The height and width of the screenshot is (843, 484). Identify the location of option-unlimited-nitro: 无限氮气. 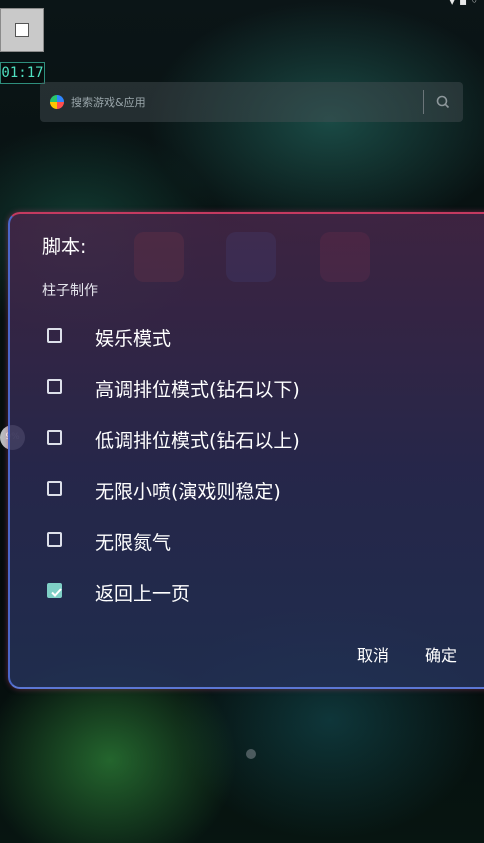
(230, 541).